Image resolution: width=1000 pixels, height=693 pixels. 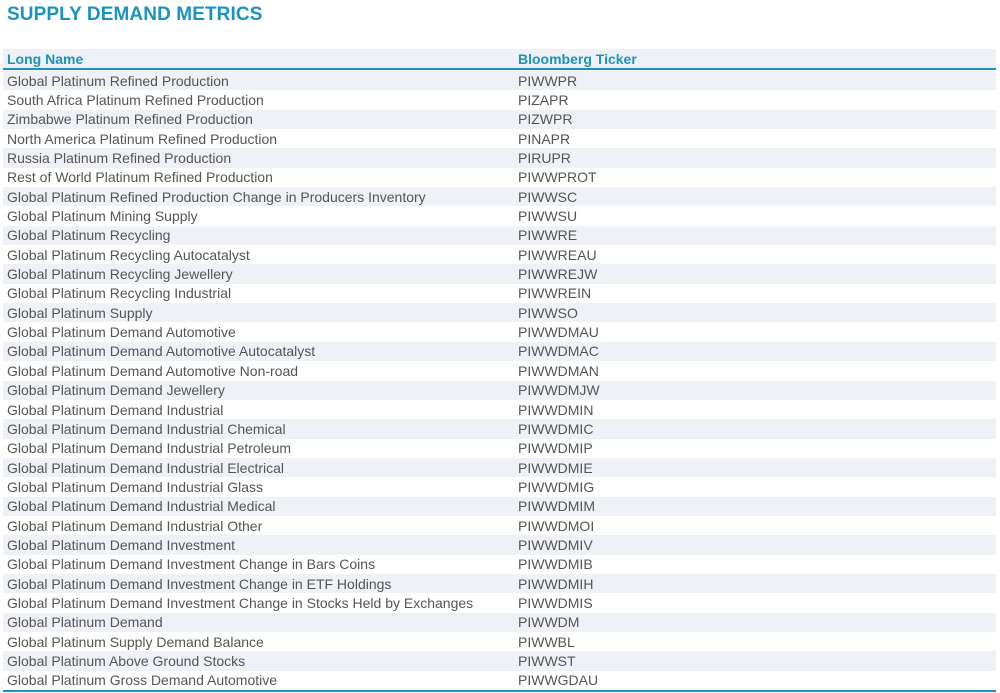 What do you see at coordinates (120, 274) in the screenshot?
I see `cell-long-name: Global Platinum Recycling Jewellery` at bounding box center [120, 274].